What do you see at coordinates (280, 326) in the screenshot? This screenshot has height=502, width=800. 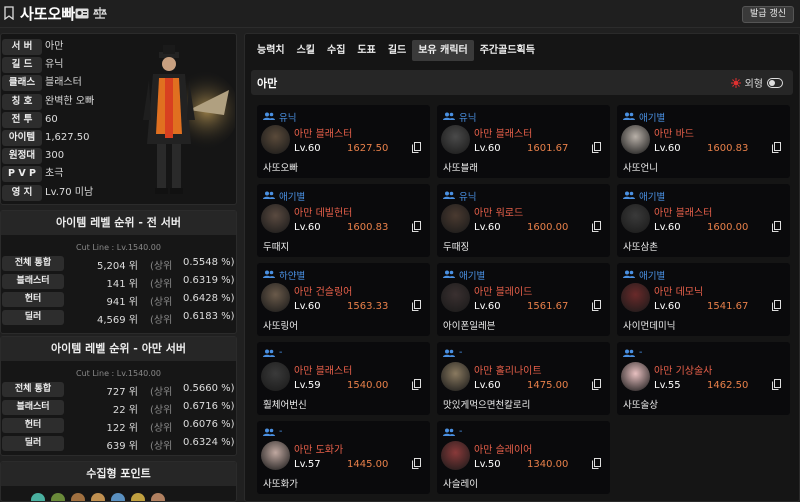 I see `character-name-label: 사또링어` at bounding box center [280, 326].